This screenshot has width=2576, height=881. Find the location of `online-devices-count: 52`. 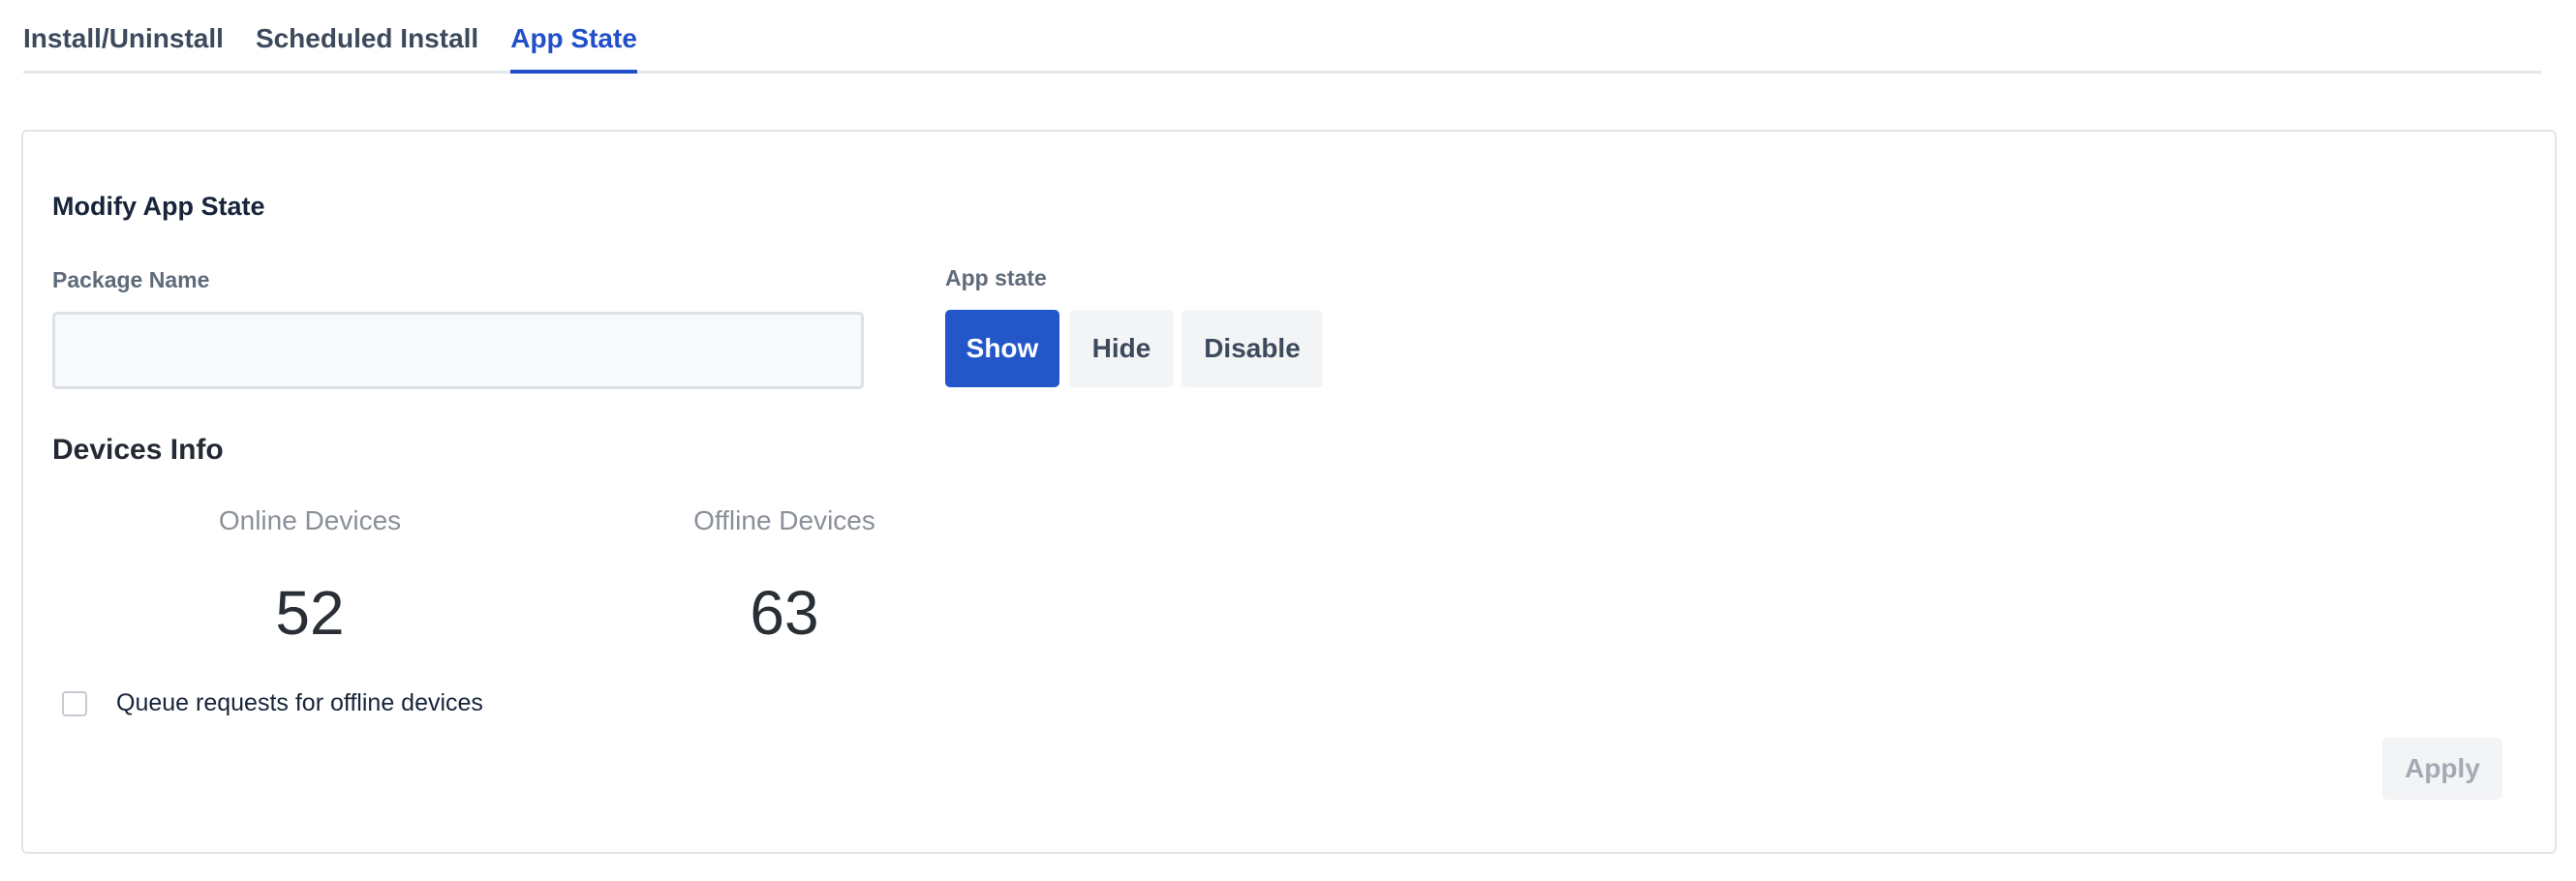

online-devices-count: 52 is located at coordinates (310, 613).